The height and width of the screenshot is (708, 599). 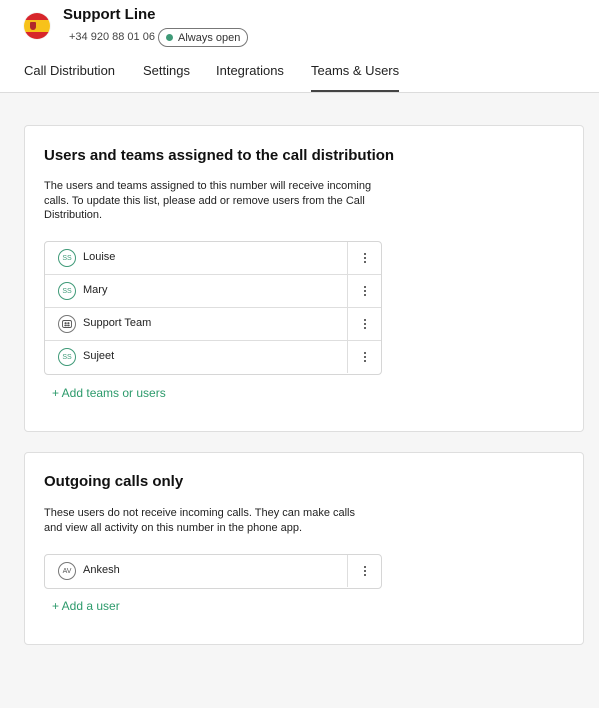 What do you see at coordinates (114, 481) in the screenshot?
I see `outgoing-section-title: Outgoing calls only` at bounding box center [114, 481].